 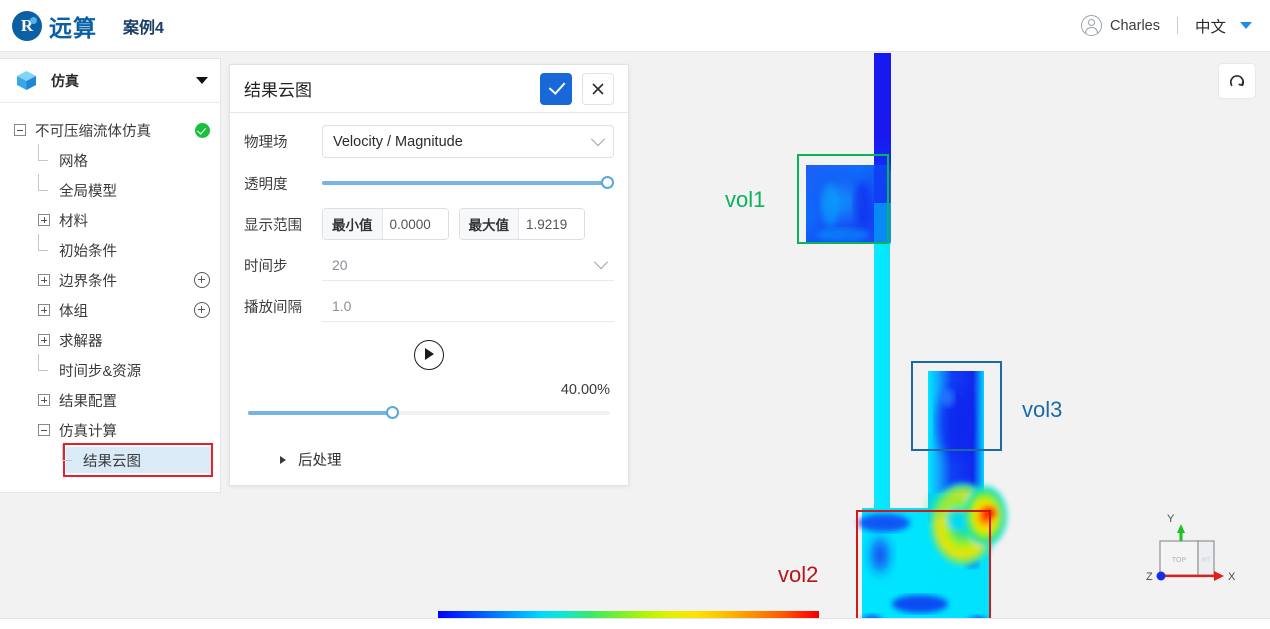 What do you see at coordinates (1042, 409) in the screenshot?
I see `annotation-label-vol3: vol3` at bounding box center [1042, 409].